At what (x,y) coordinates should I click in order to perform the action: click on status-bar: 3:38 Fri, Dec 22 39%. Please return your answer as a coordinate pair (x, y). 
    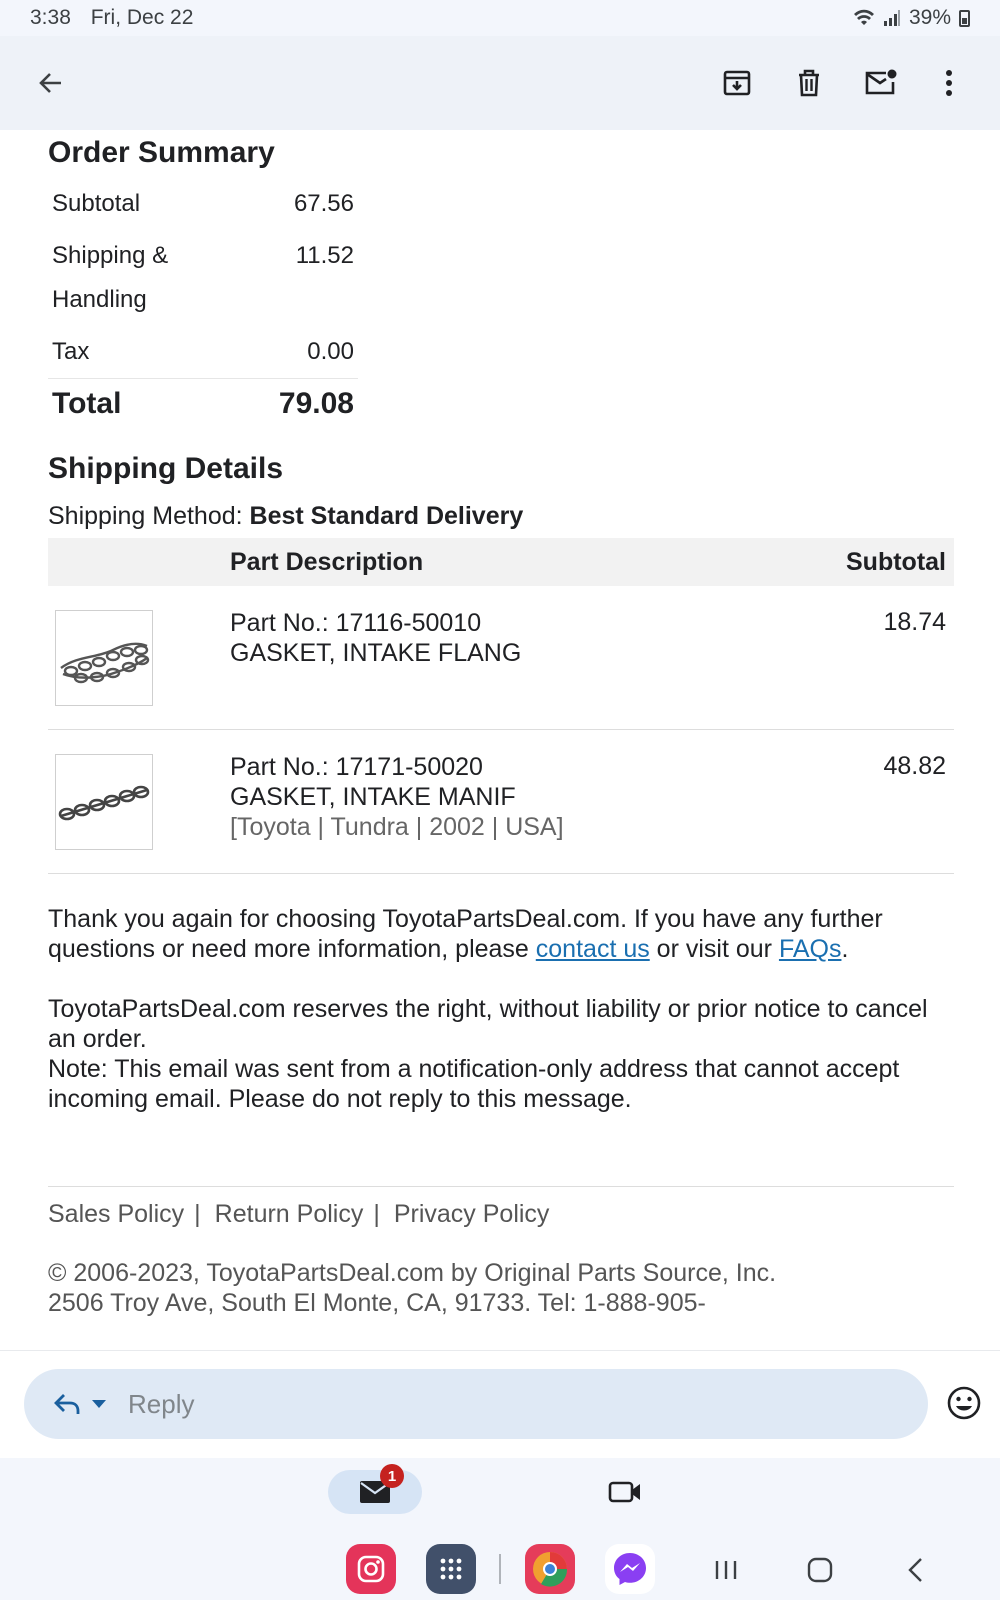
    Looking at the image, I should click on (500, 18).